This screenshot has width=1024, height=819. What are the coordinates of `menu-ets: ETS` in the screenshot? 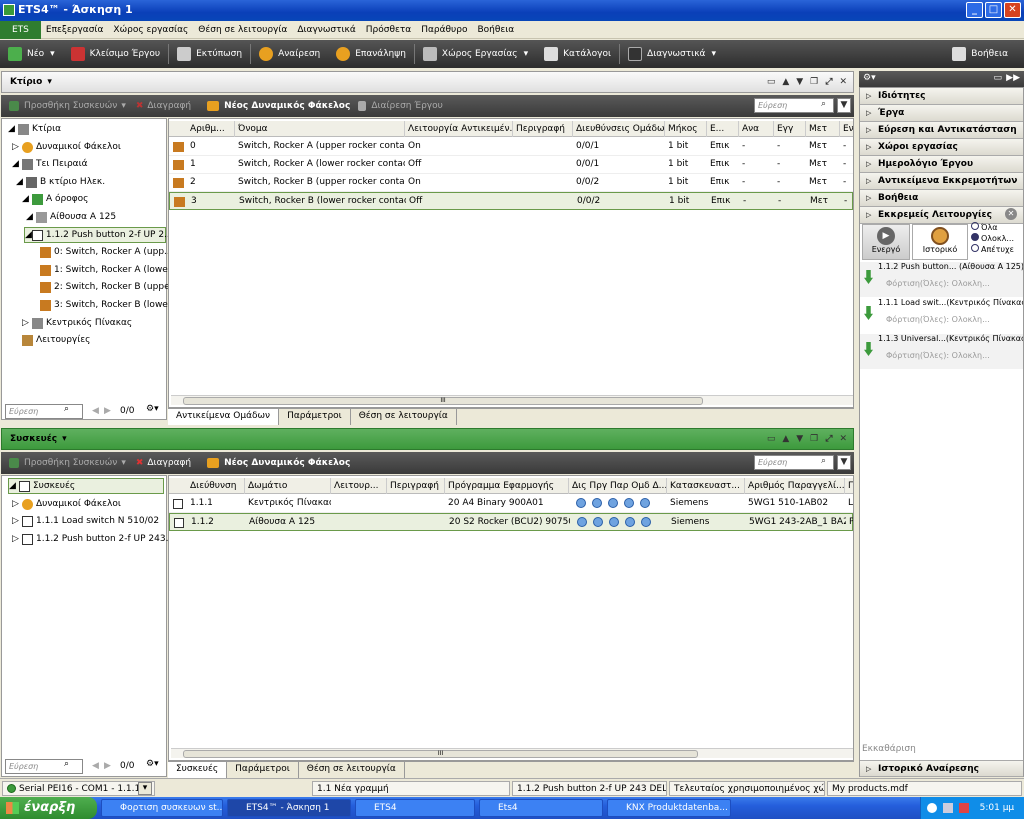 It's located at (20, 29).